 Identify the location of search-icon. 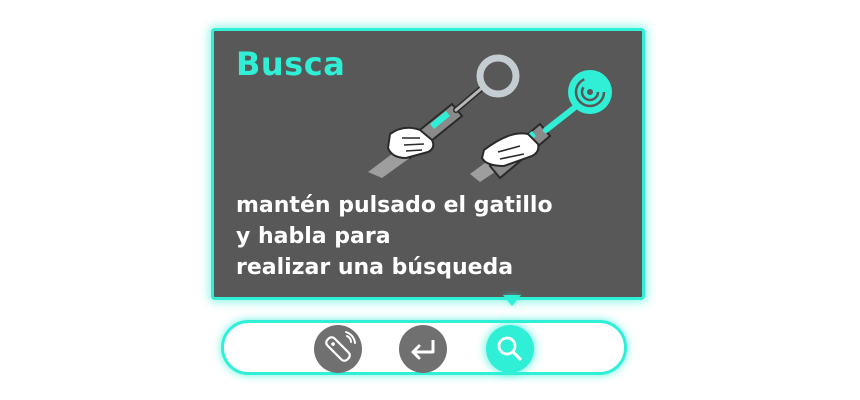
(509, 348).